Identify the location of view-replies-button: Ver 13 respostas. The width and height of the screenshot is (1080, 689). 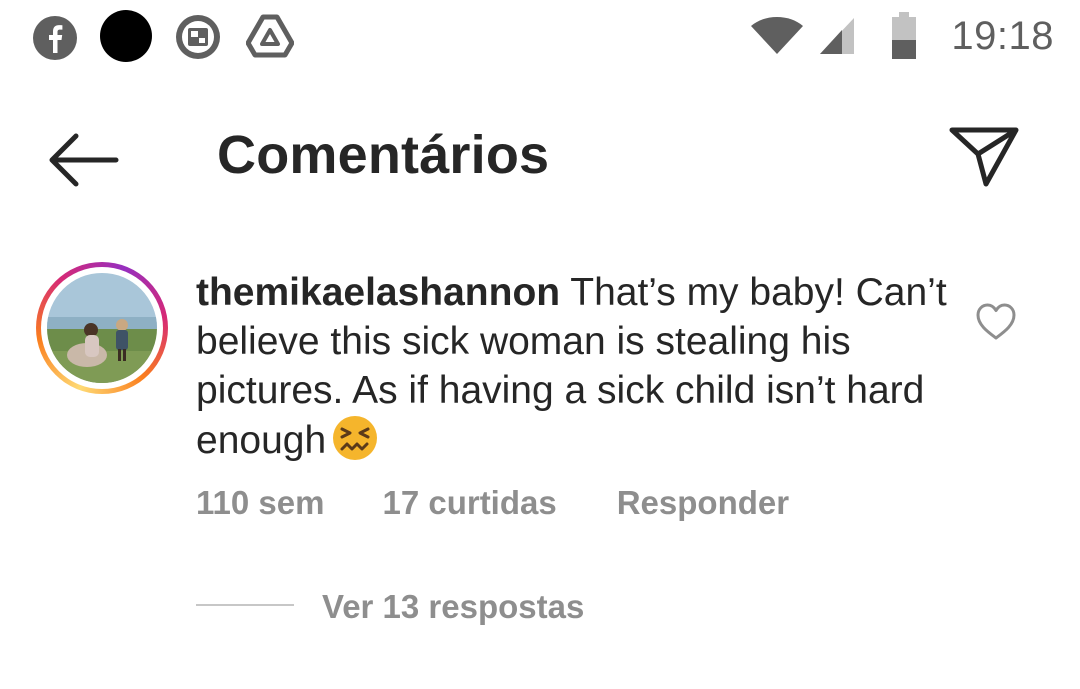
(453, 607).